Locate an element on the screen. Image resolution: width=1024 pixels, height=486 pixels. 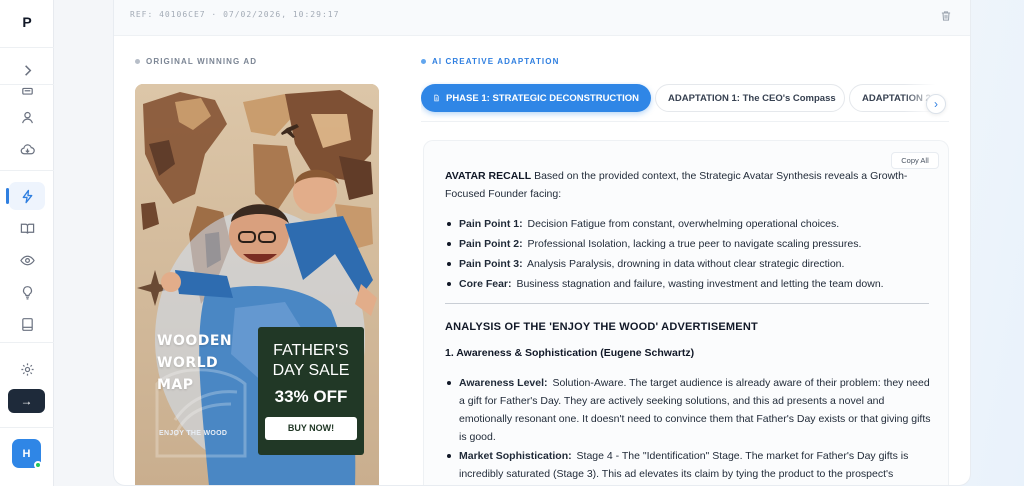
tab-label: PHASE 1: STRATEGIC DECONSTRUCTION is located at coordinates (542, 98).